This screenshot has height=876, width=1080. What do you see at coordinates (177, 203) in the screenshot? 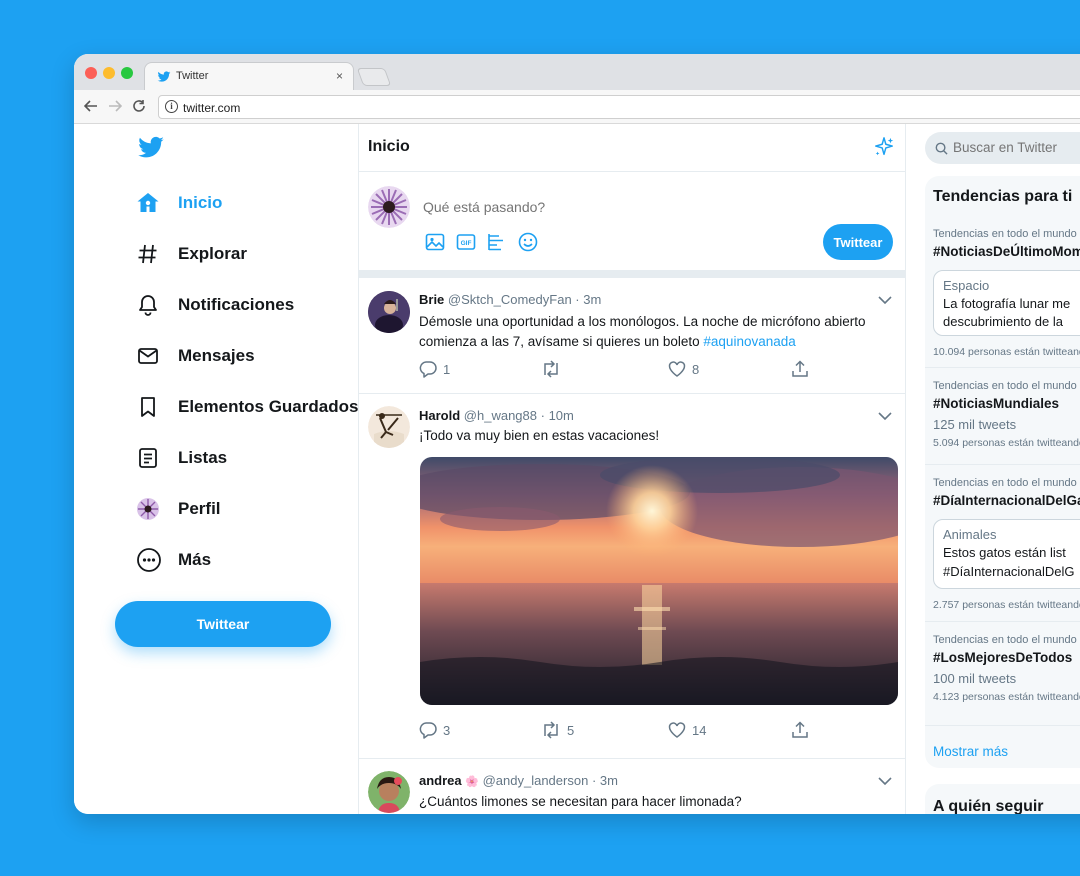
I see `sidebar-item-inicio: Inicio` at bounding box center [177, 203].